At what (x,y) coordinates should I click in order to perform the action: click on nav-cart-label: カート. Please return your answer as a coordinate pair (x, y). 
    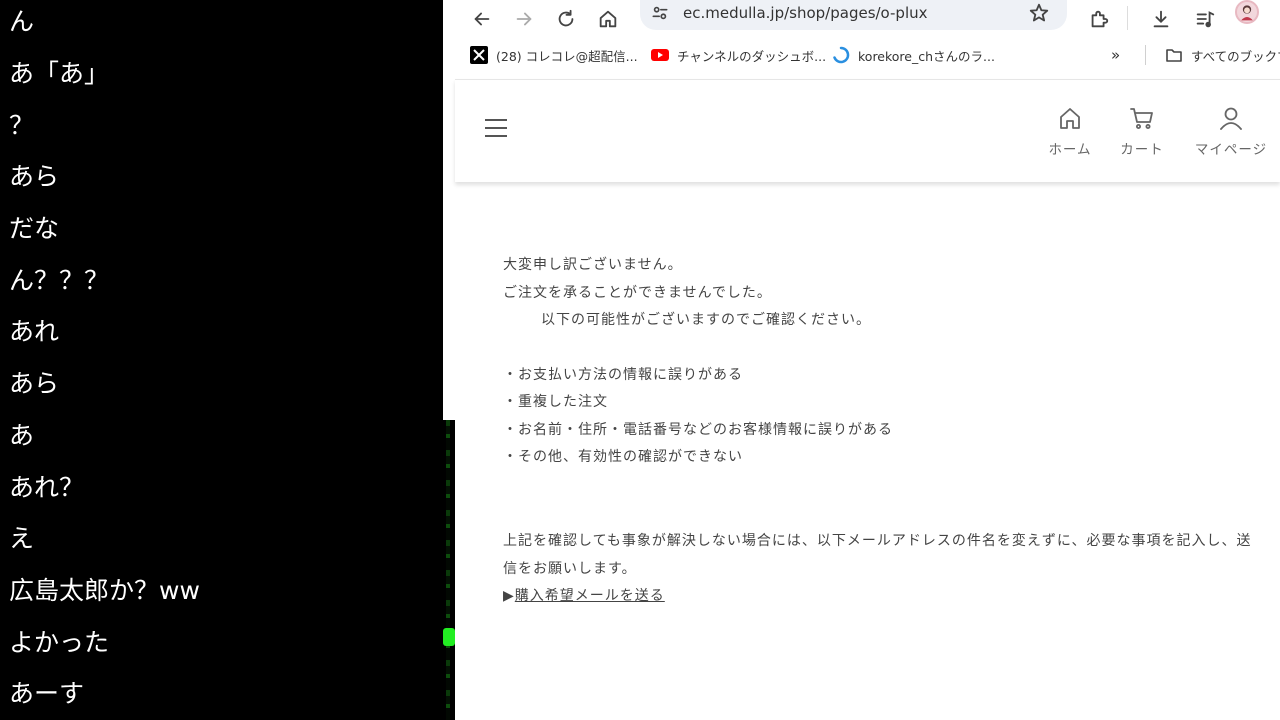
    Looking at the image, I should click on (1142, 150).